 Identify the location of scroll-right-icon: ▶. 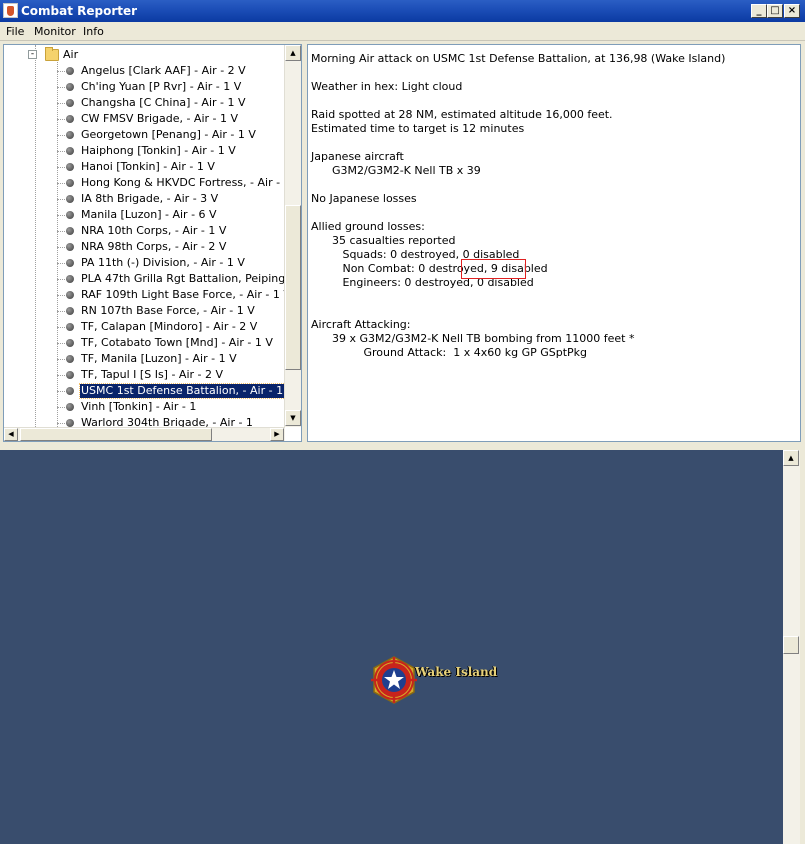
(277, 434).